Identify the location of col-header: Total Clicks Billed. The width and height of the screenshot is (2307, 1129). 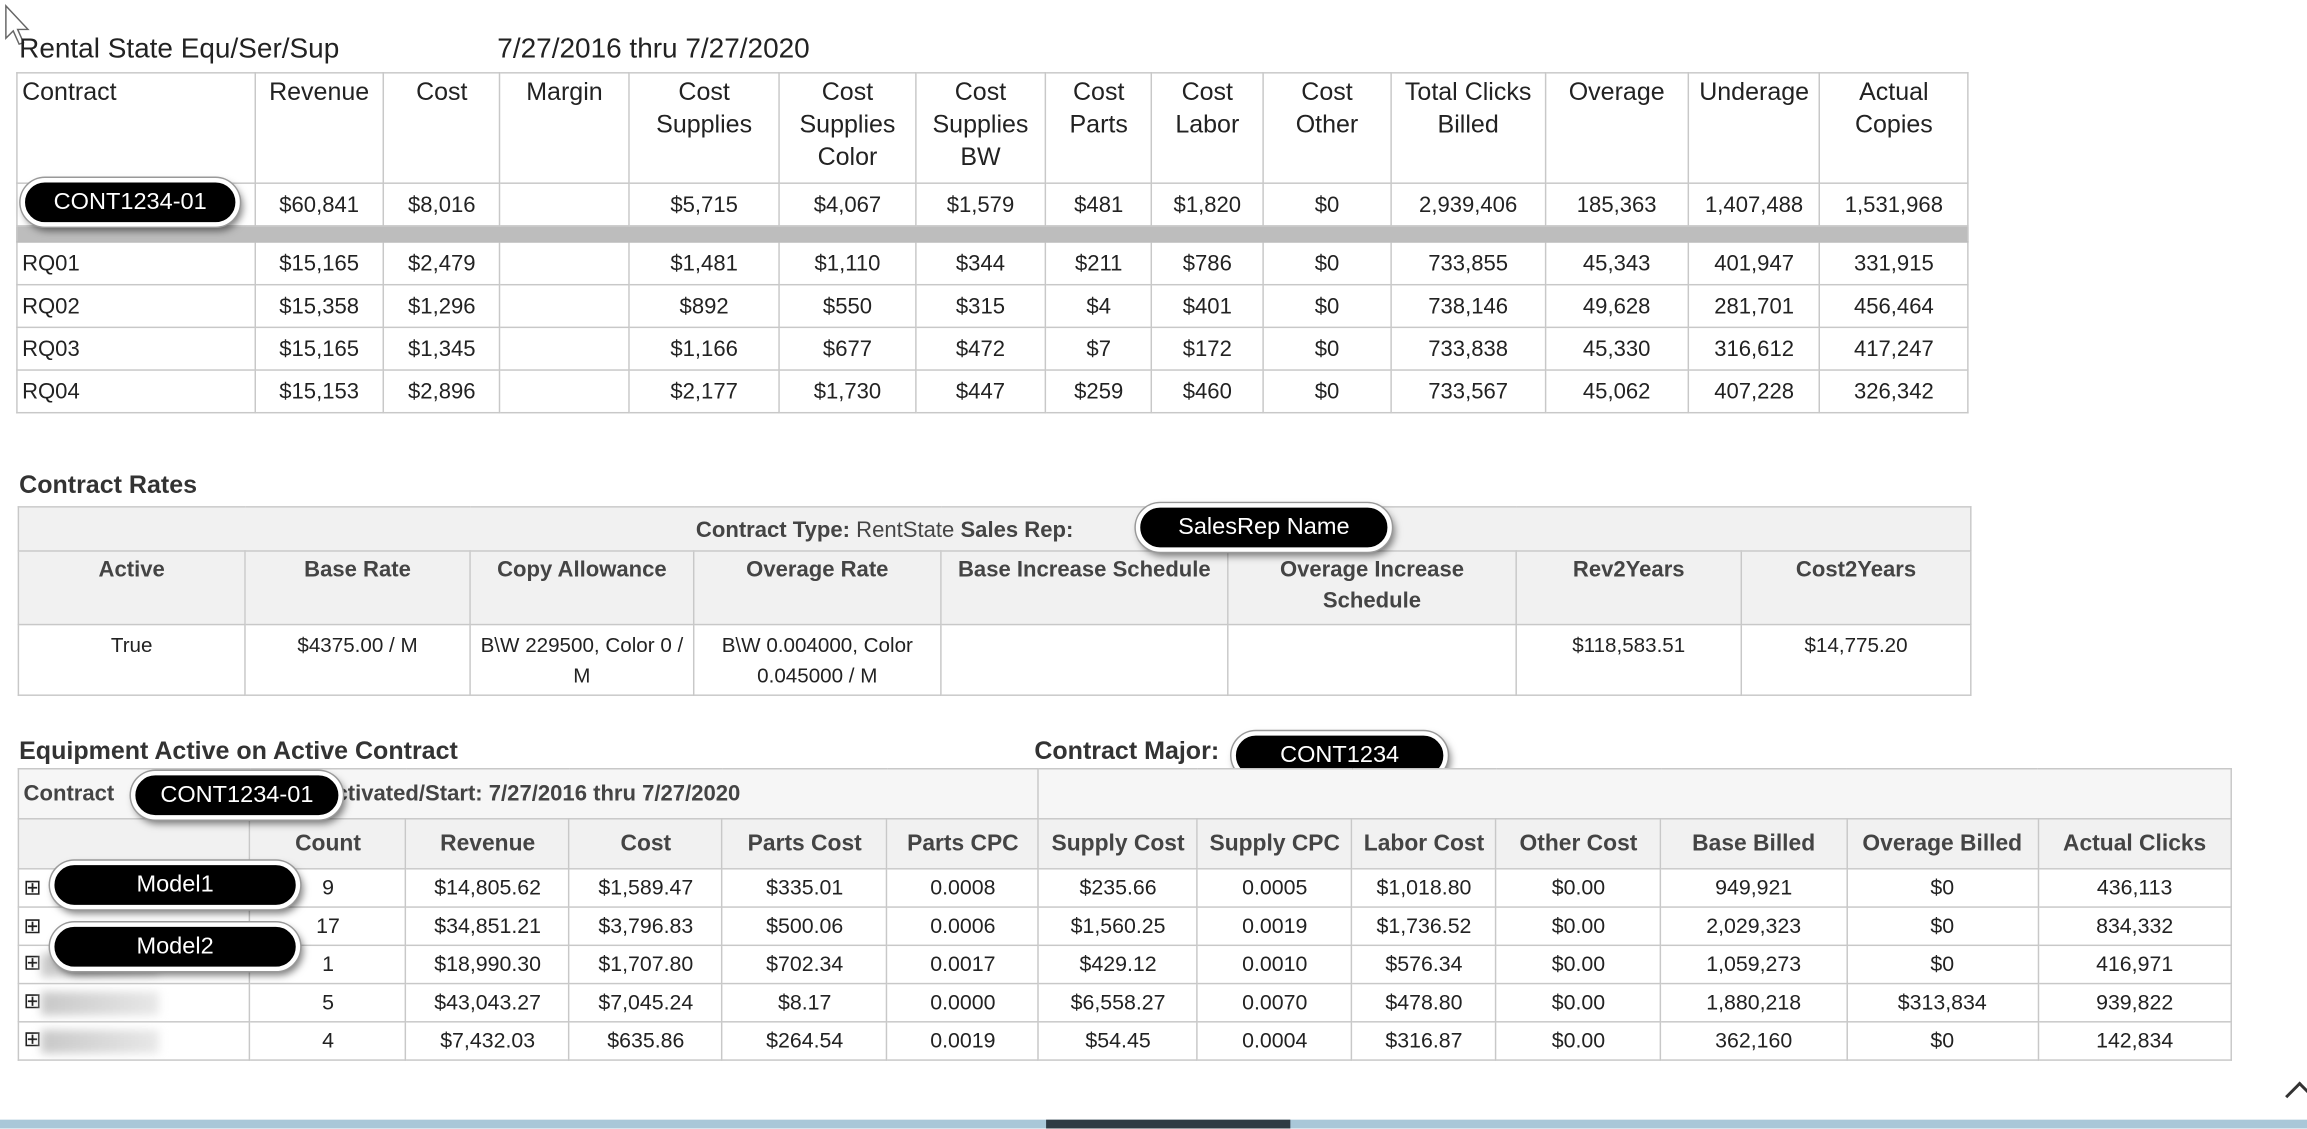
(1468, 128).